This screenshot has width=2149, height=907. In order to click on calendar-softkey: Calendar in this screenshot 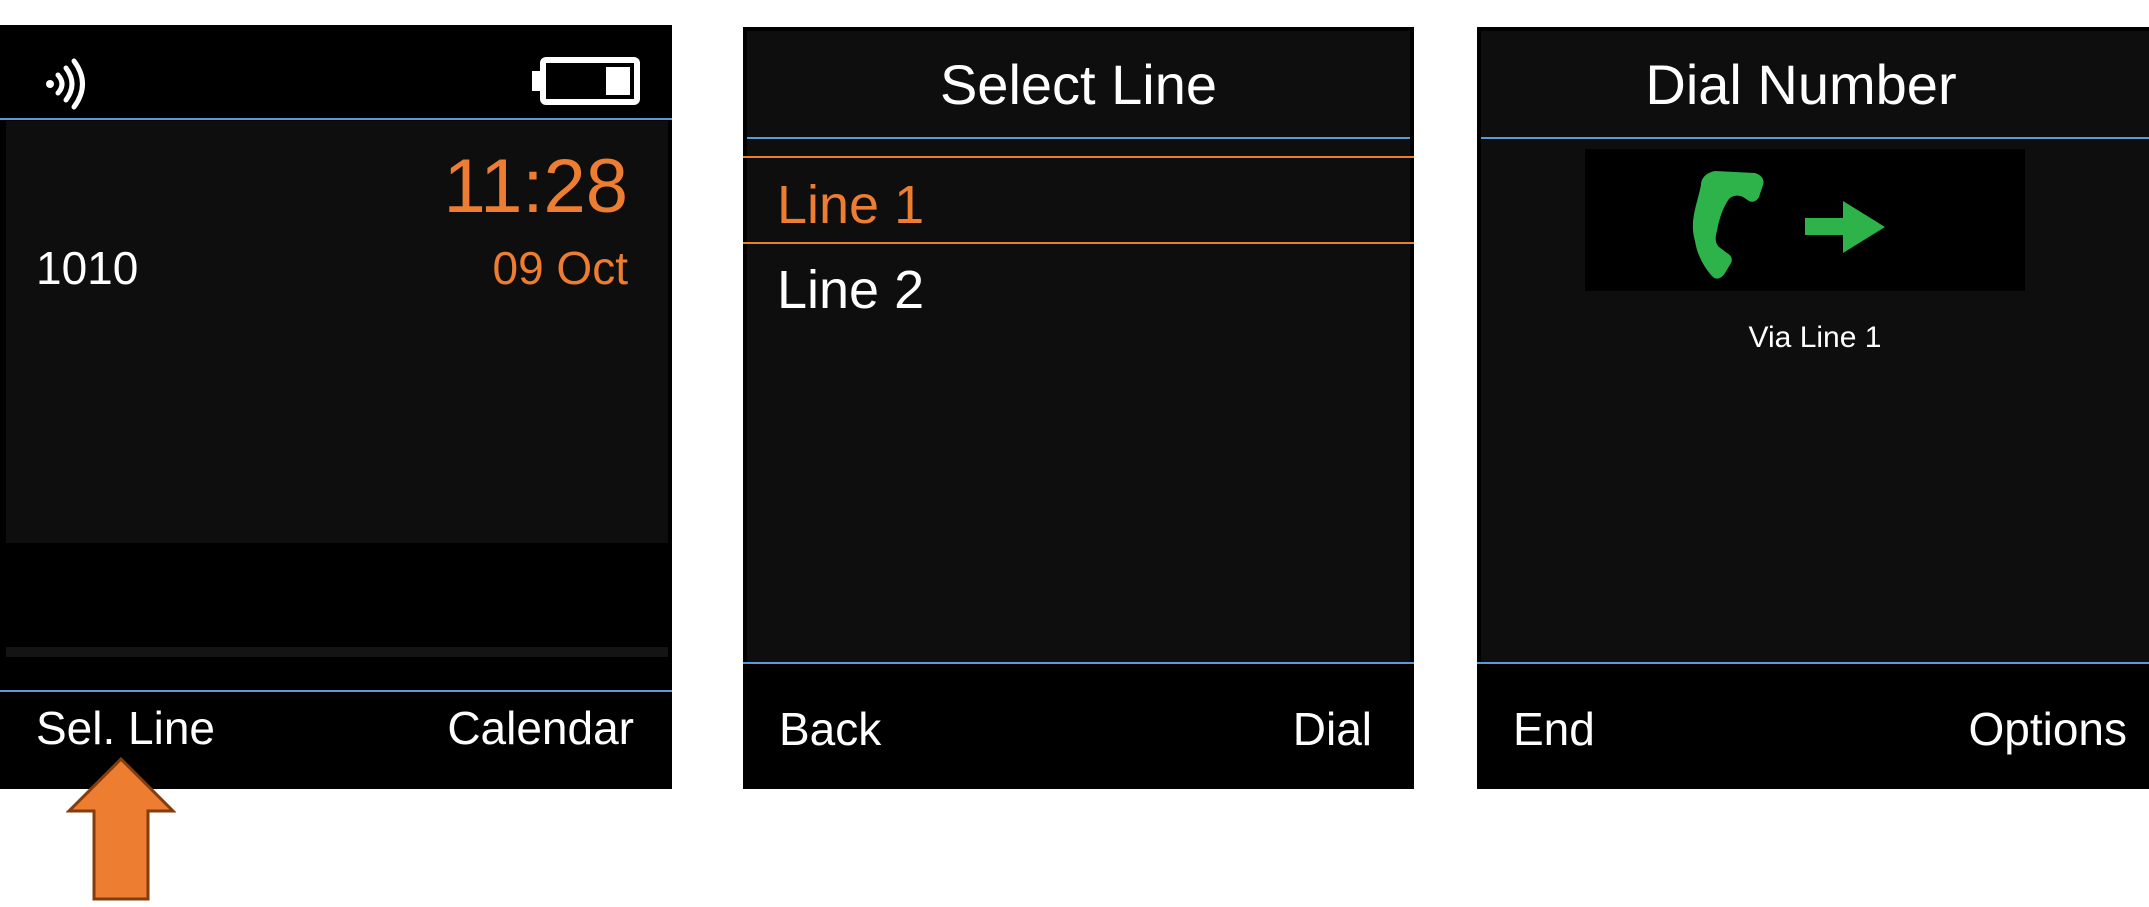, I will do `click(540, 728)`.